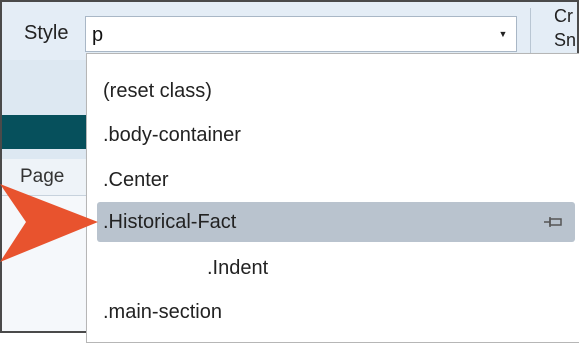  Describe the element at coordinates (333, 180) in the screenshot. I see `dropdown-item-center: .Center` at that location.